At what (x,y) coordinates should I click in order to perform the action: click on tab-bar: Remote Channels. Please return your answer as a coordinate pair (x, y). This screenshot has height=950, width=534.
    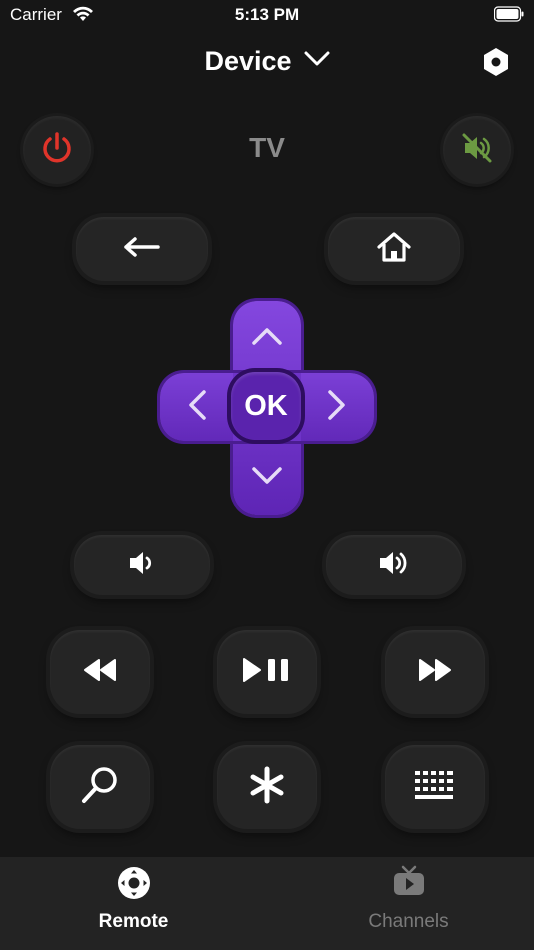
    Looking at the image, I should click on (267, 903).